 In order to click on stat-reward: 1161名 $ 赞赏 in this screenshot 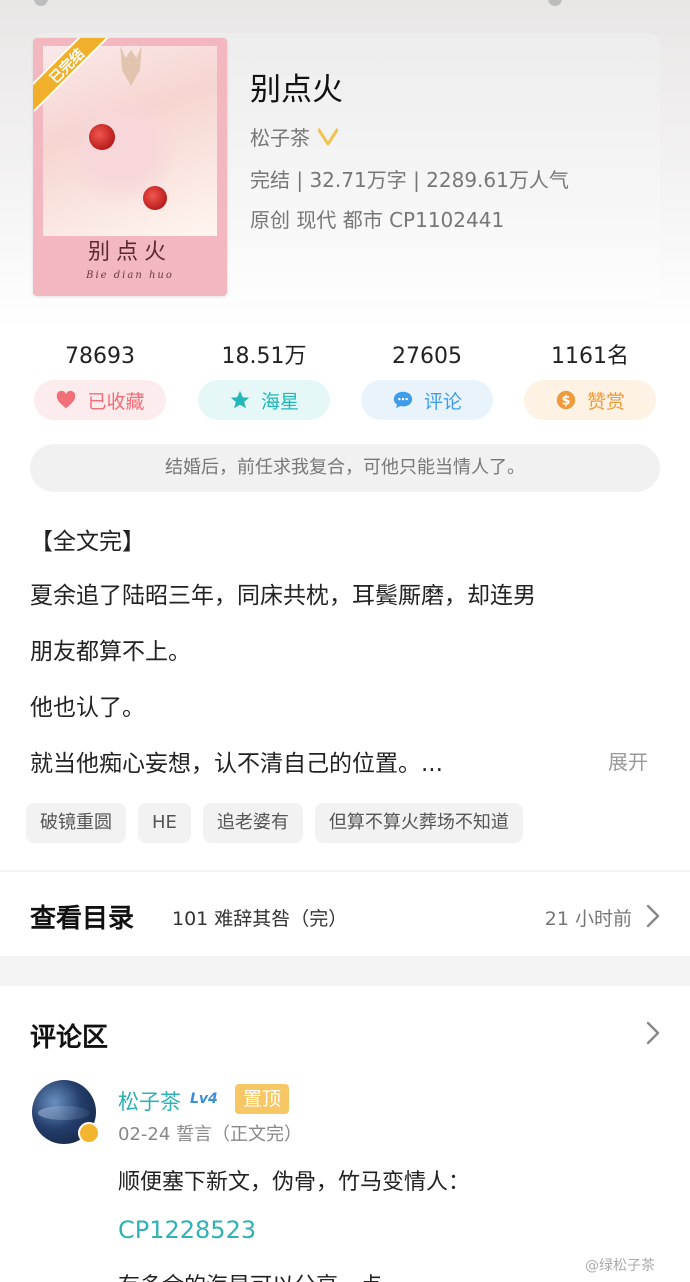, I will do `click(590, 381)`.